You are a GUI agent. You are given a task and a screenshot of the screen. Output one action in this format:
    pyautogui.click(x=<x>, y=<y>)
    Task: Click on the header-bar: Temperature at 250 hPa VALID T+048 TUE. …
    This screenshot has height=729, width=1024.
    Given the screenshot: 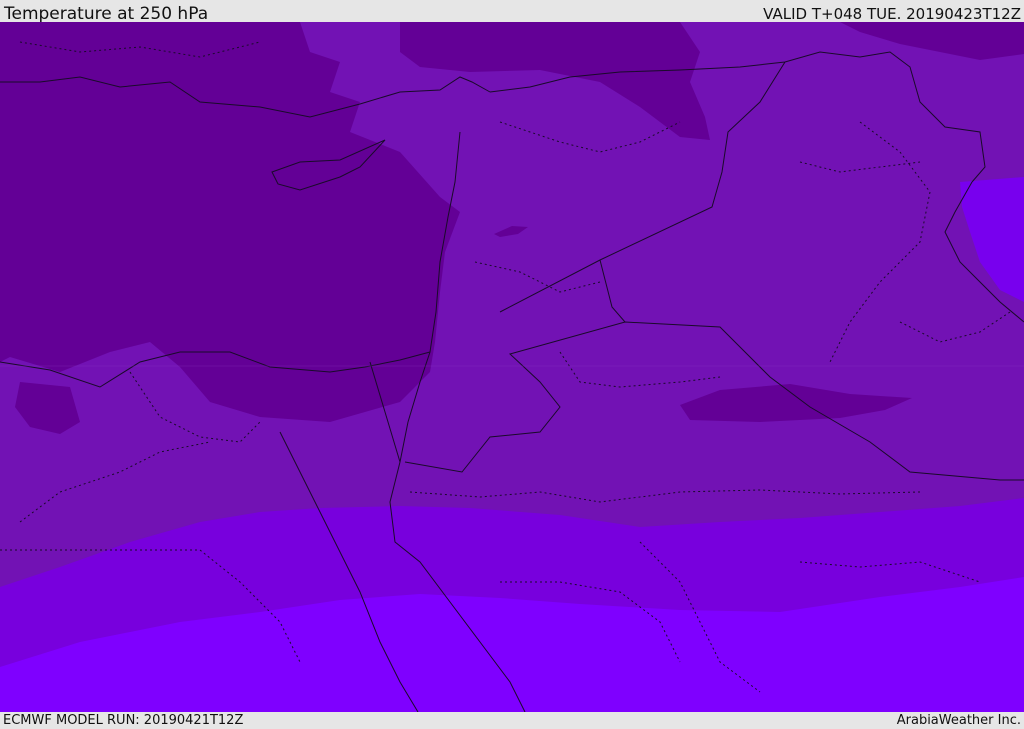 What is the action you would take?
    pyautogui.click(x=512, y=12)
    